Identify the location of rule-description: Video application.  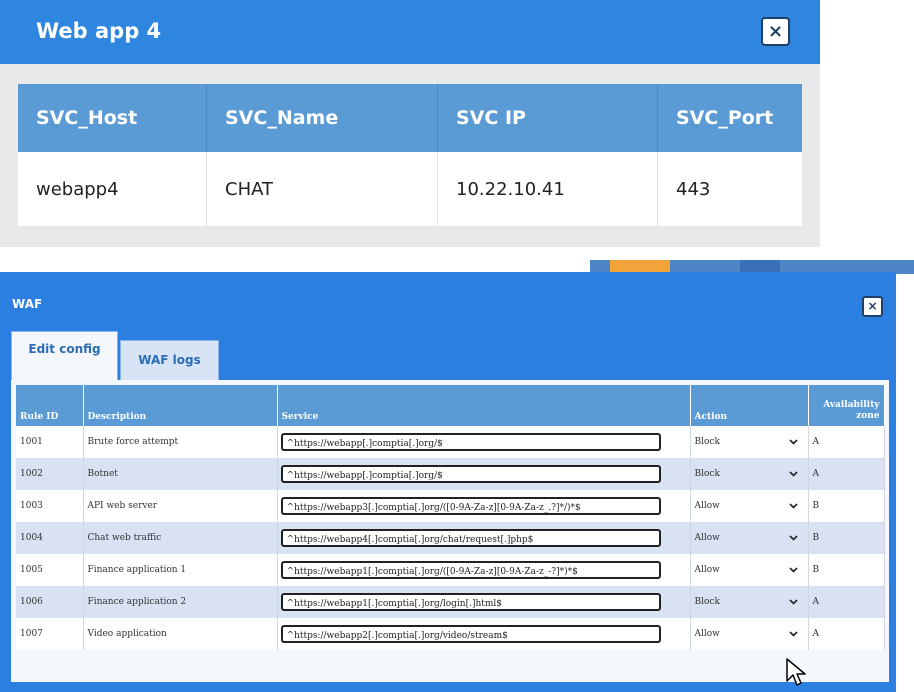
(180, 634).